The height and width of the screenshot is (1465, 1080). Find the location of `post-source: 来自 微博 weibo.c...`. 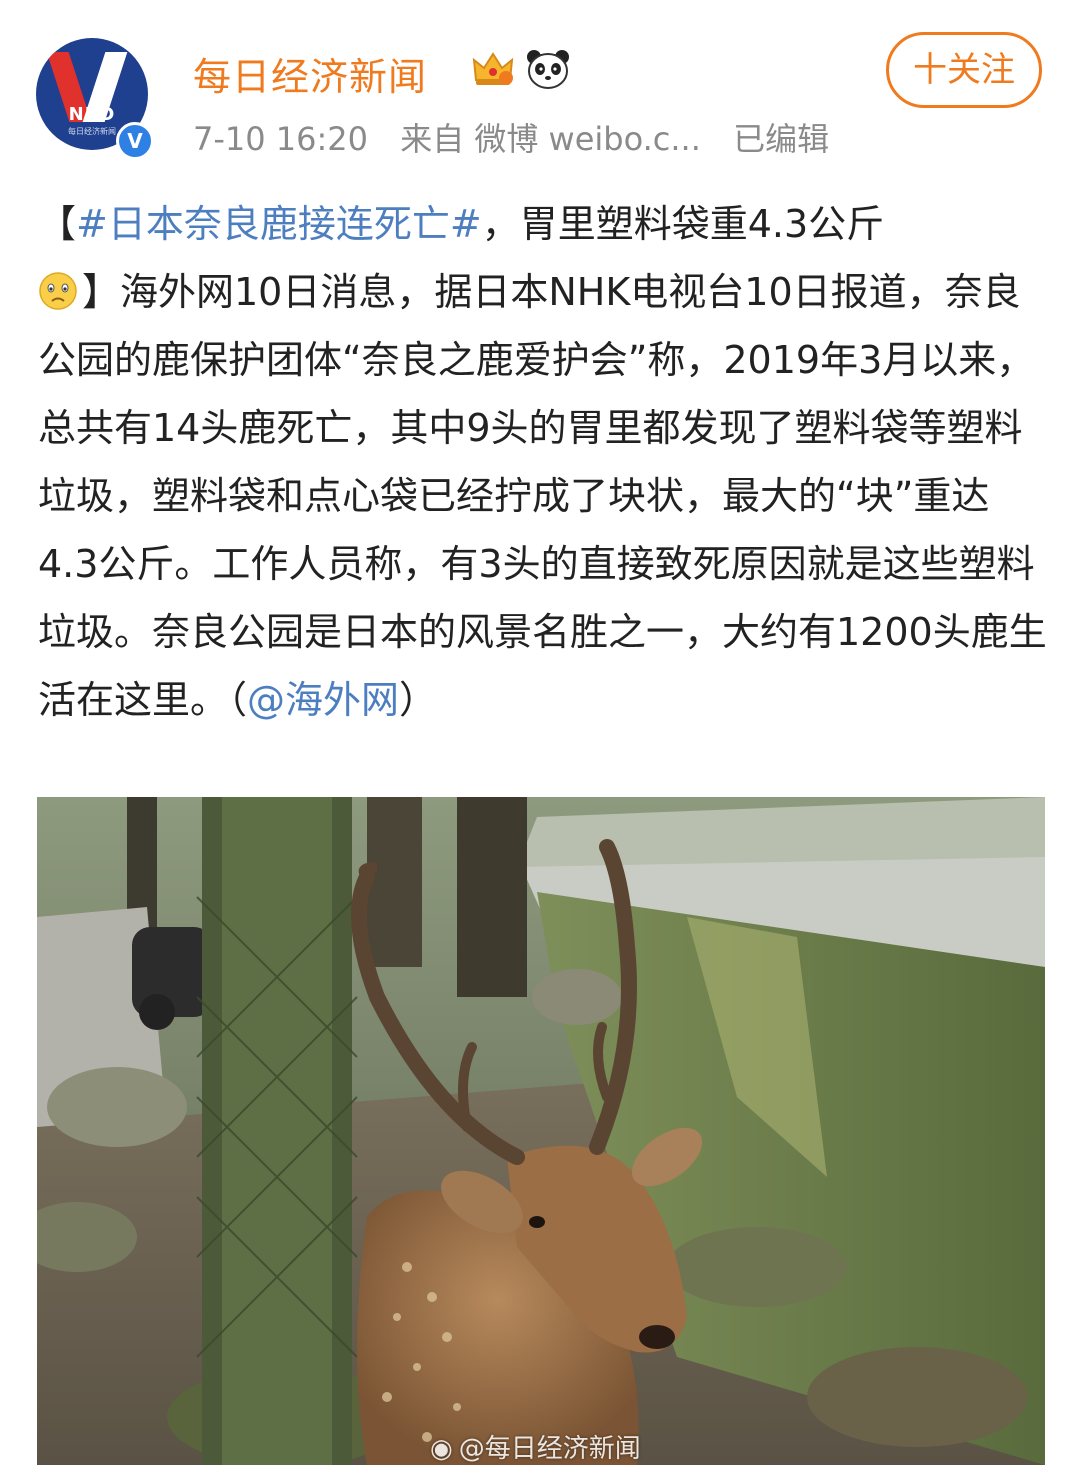

post-source: 来自 微博 weibo.c... is located at coordinates (550, 139).